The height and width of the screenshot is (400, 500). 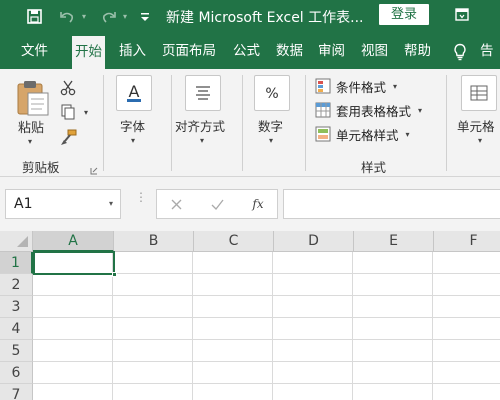 I want to click on name-box: A1 ▾, so click(x=63, y=204).